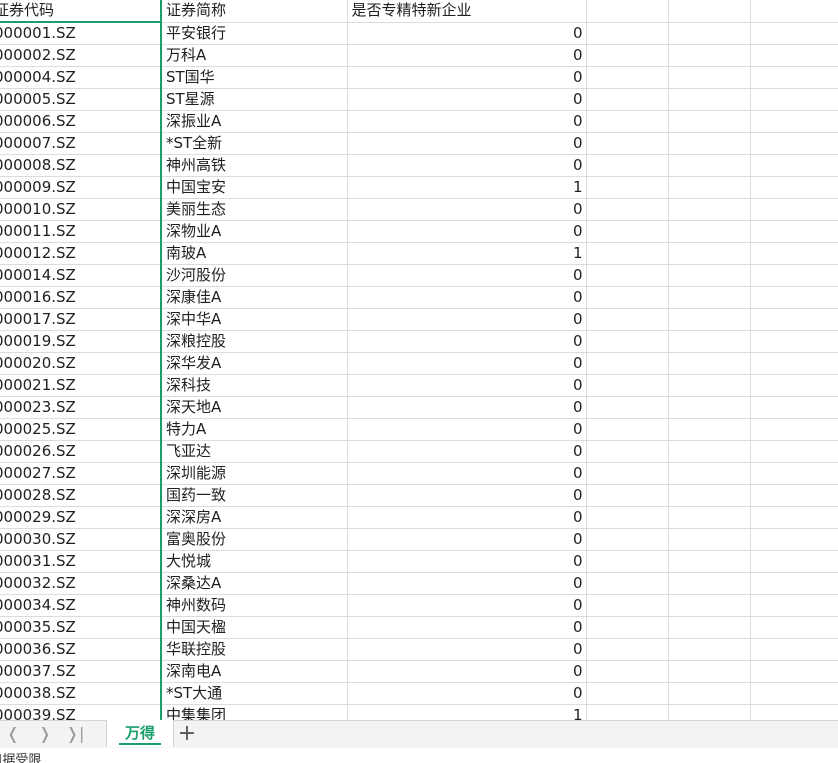  Describe the element at coordinates (45, 734) in the screenshot. I see `next-sheet-icon: ❭` at that location.